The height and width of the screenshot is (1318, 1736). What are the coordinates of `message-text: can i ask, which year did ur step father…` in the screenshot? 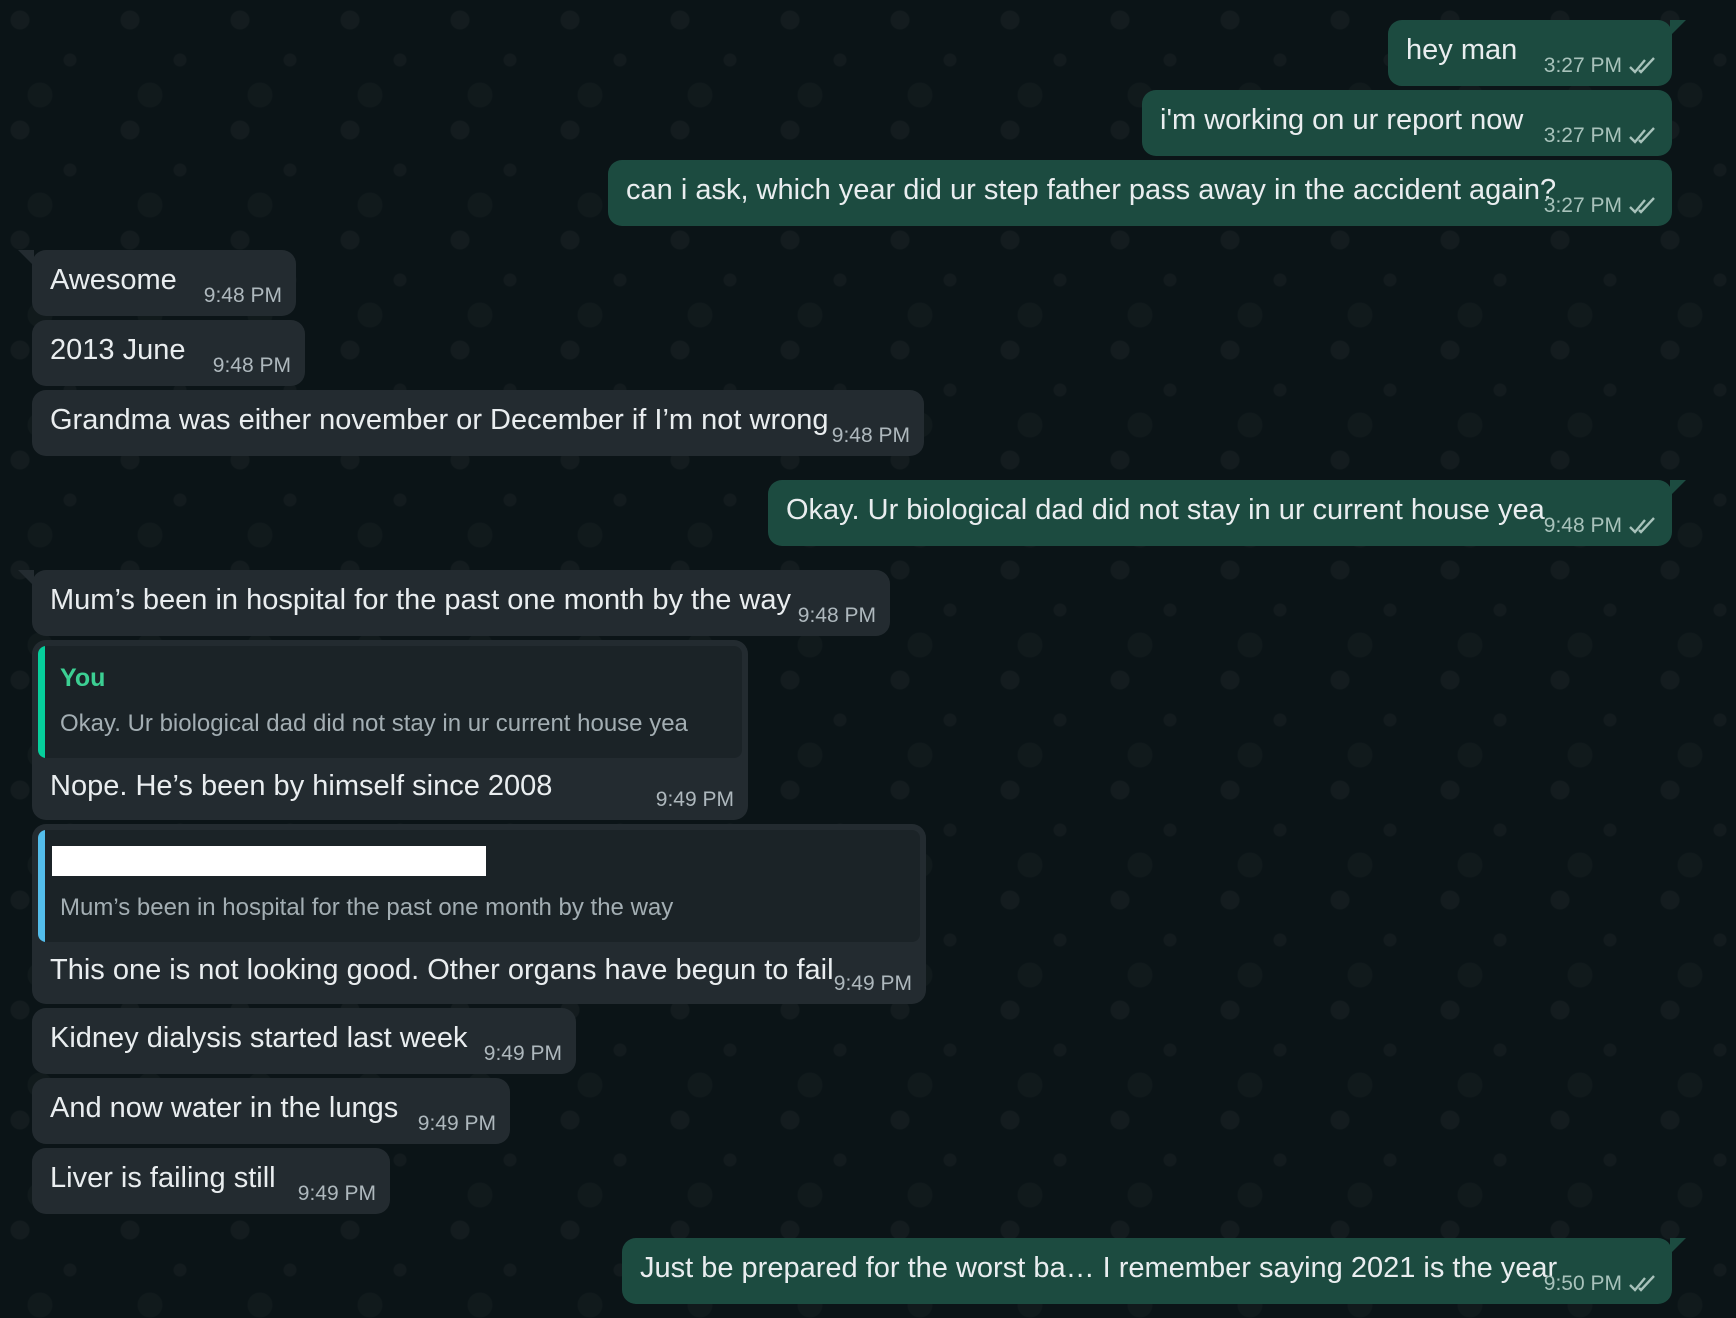 It's located at (1091, 190).